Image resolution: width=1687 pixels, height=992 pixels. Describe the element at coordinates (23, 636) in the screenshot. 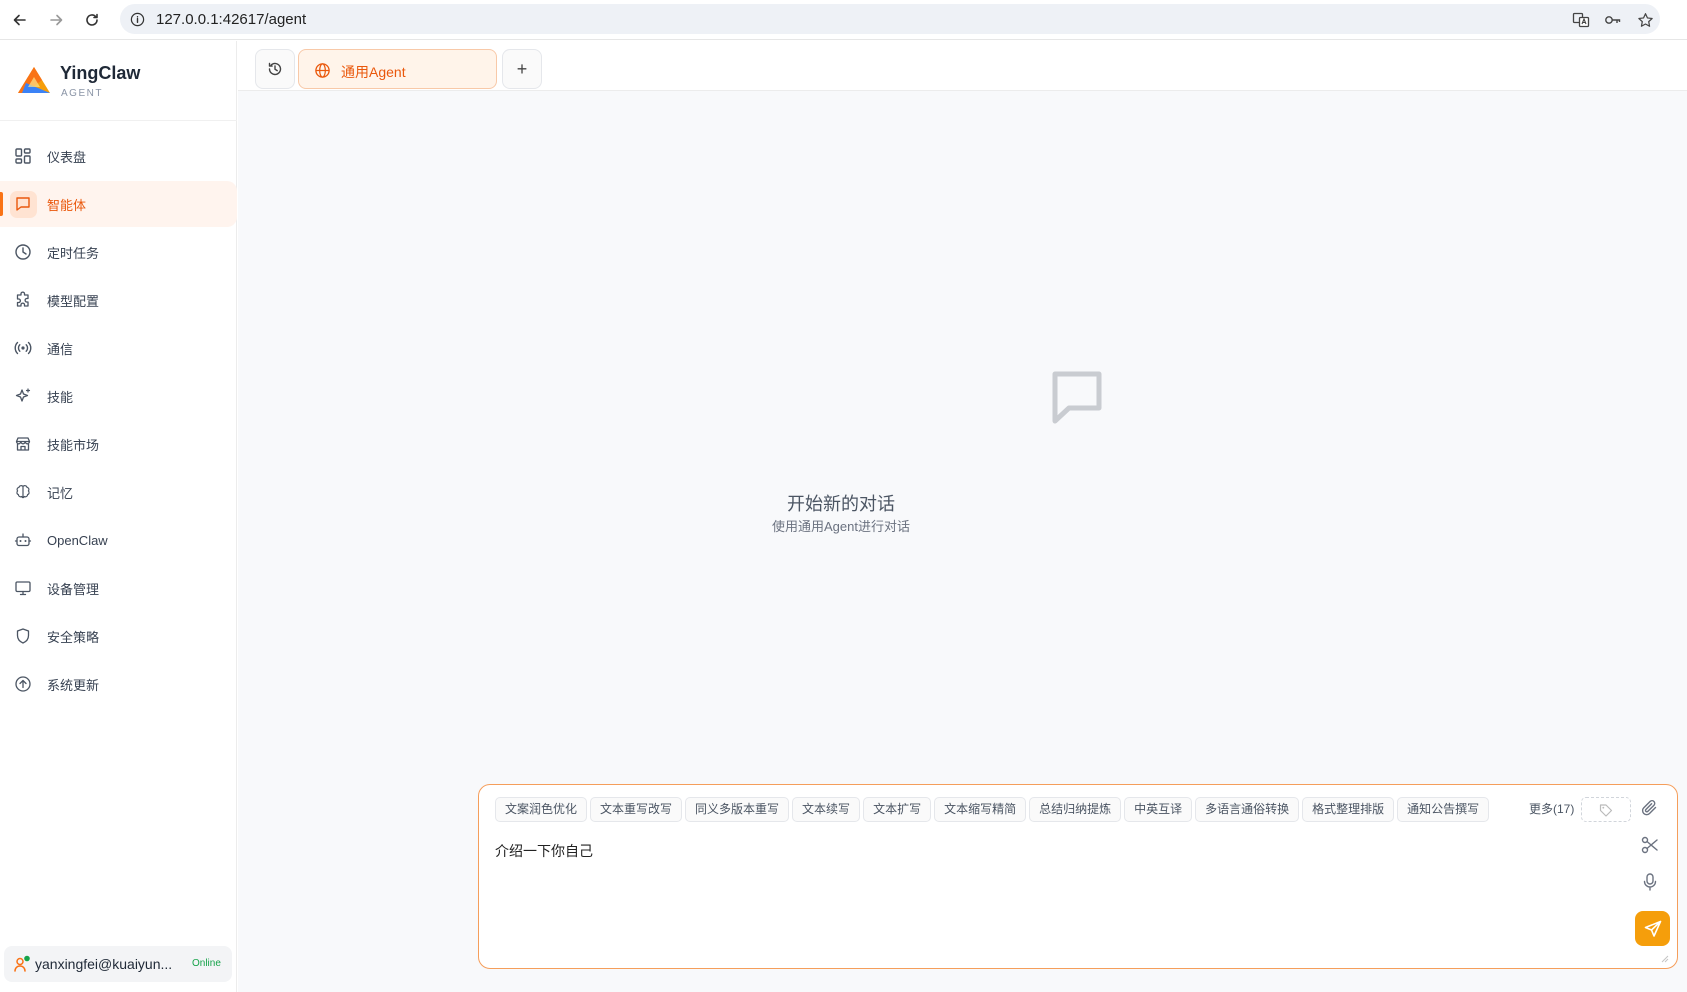

I see `shield-icon` at that location.